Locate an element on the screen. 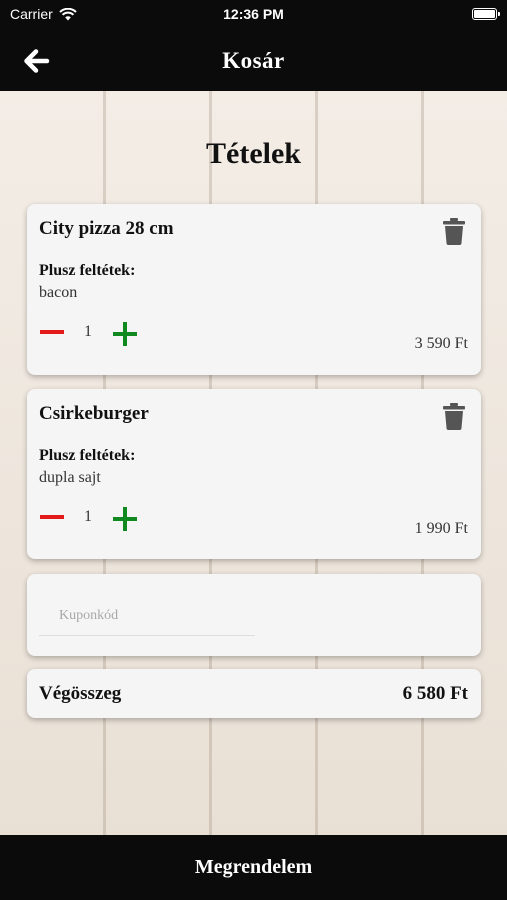  order-button-label: Megrendelem is located at coordinates (253, 867).